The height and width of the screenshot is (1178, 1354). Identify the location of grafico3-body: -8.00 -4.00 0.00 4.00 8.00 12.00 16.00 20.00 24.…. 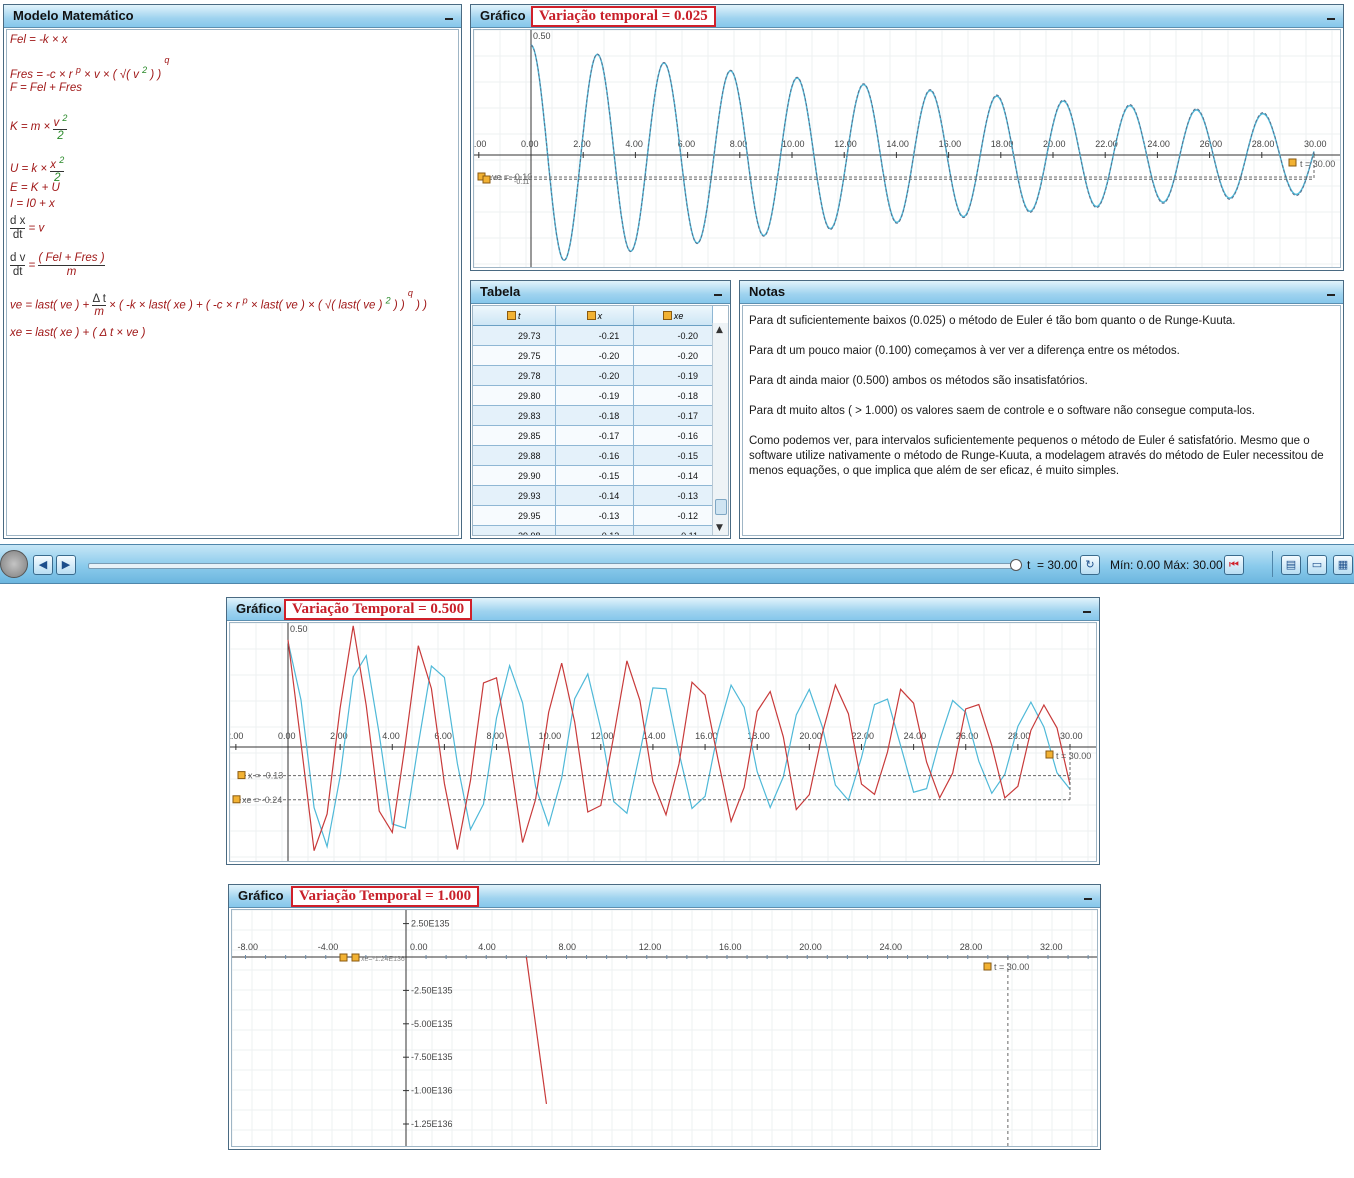
(664, 1028).